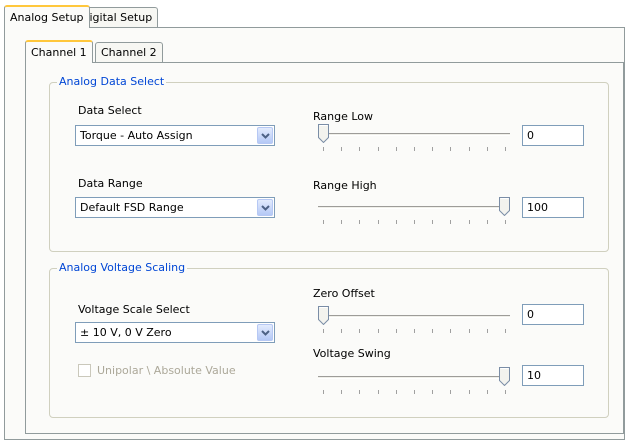 The height and width of the screenshot is (446, 630). Describe the element at coordinates (553, 207) in the screenshot. I see `range-high-input: 100` at that location.